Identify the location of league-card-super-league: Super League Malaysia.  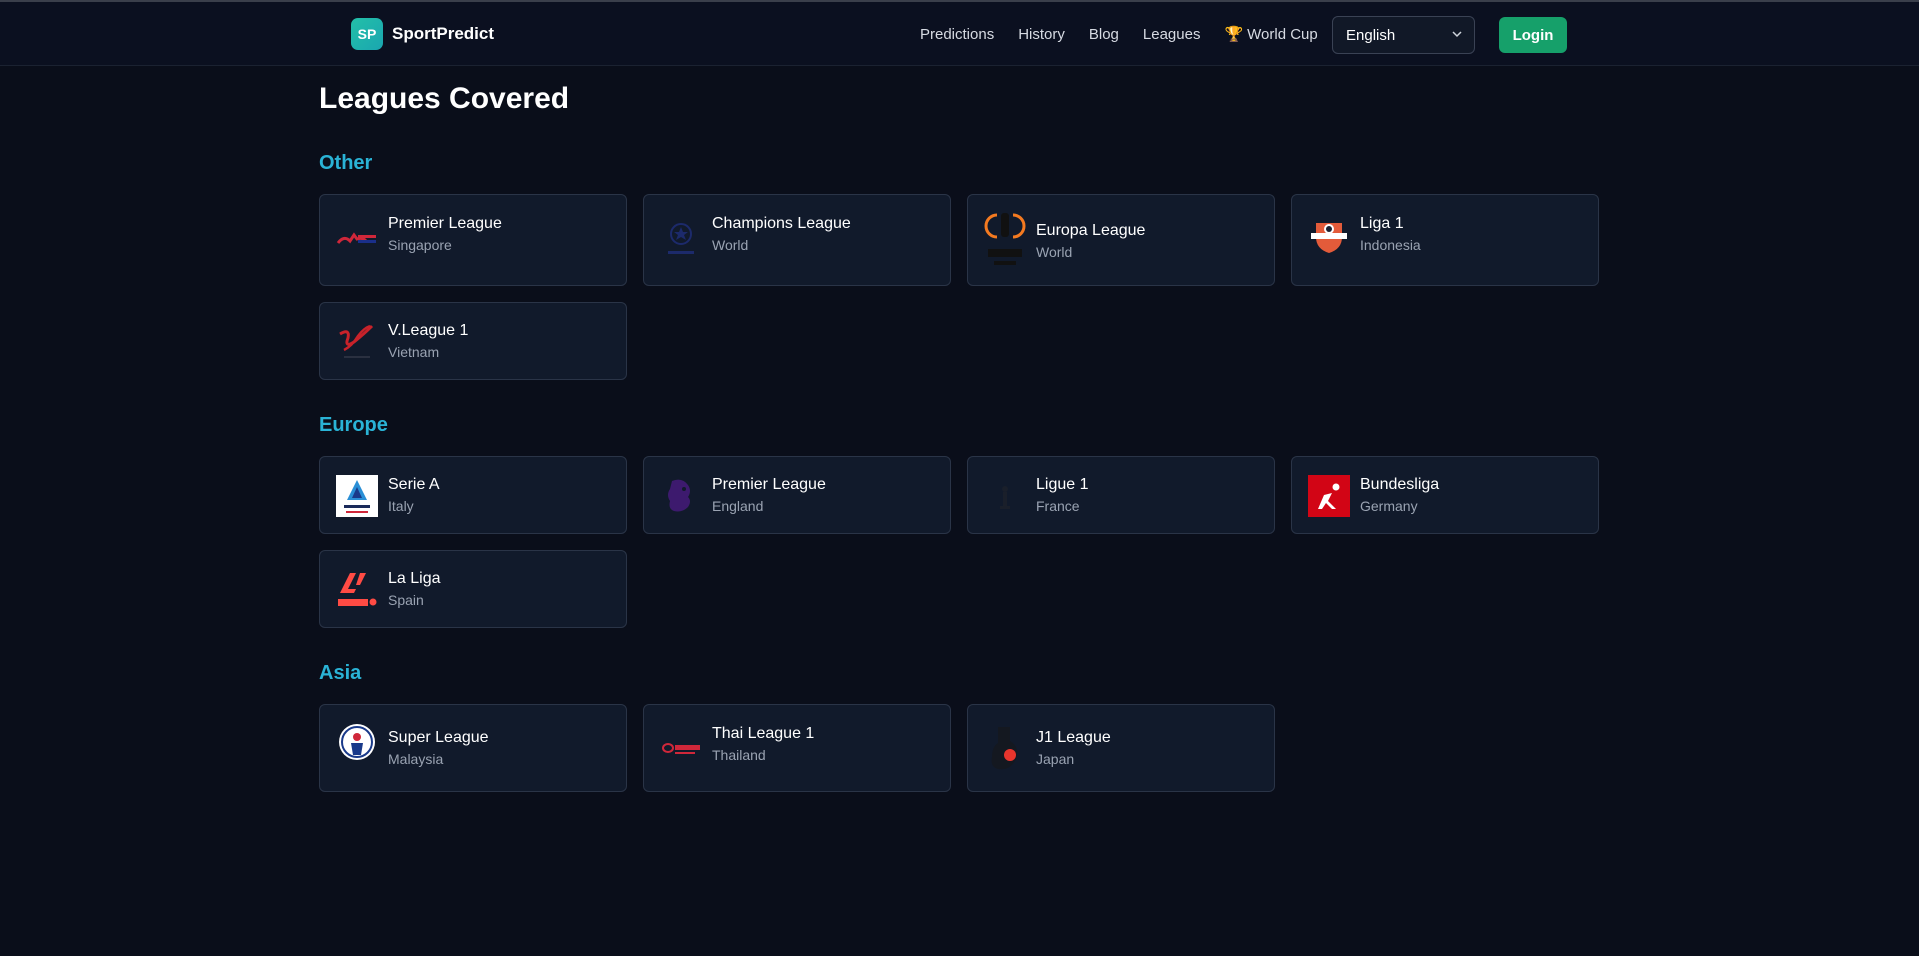
(473, 748).